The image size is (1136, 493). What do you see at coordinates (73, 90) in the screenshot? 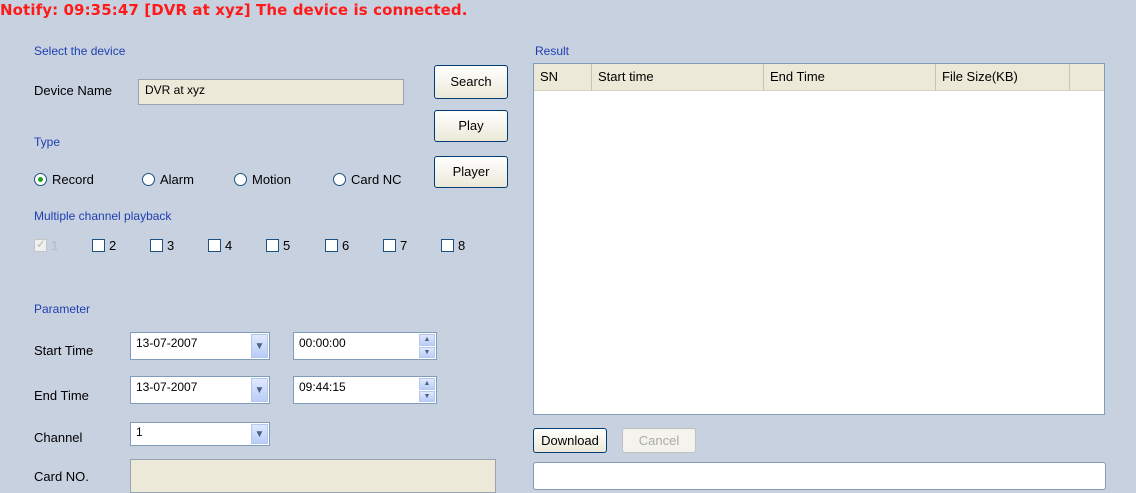
I see `device-name-label: Device Name` at bounding box center [73, 90].